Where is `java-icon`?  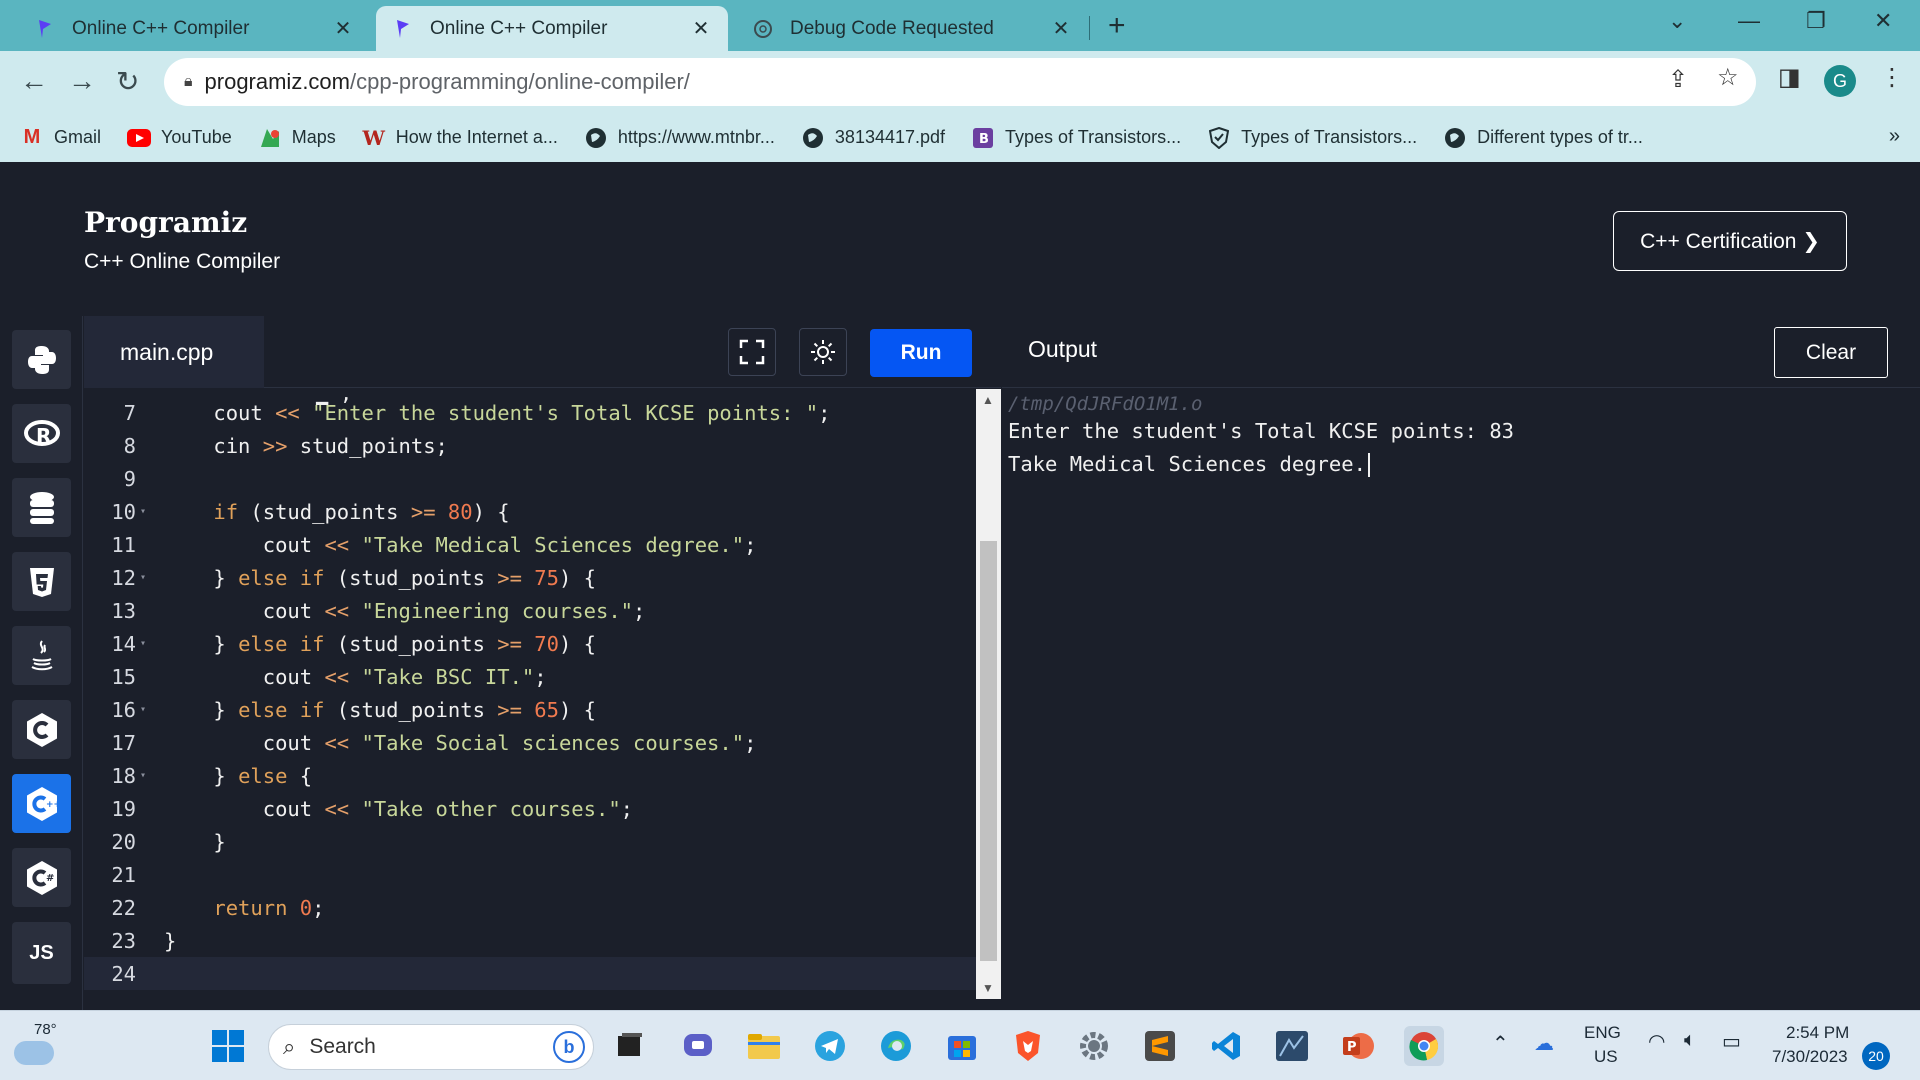
java-icon is located at coordinates (41, 655).